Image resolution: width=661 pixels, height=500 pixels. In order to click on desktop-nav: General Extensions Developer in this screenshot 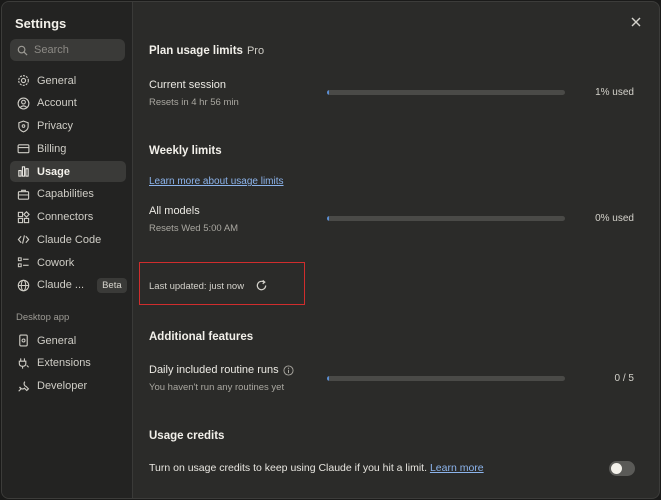, I will do `click(68, 364)`.